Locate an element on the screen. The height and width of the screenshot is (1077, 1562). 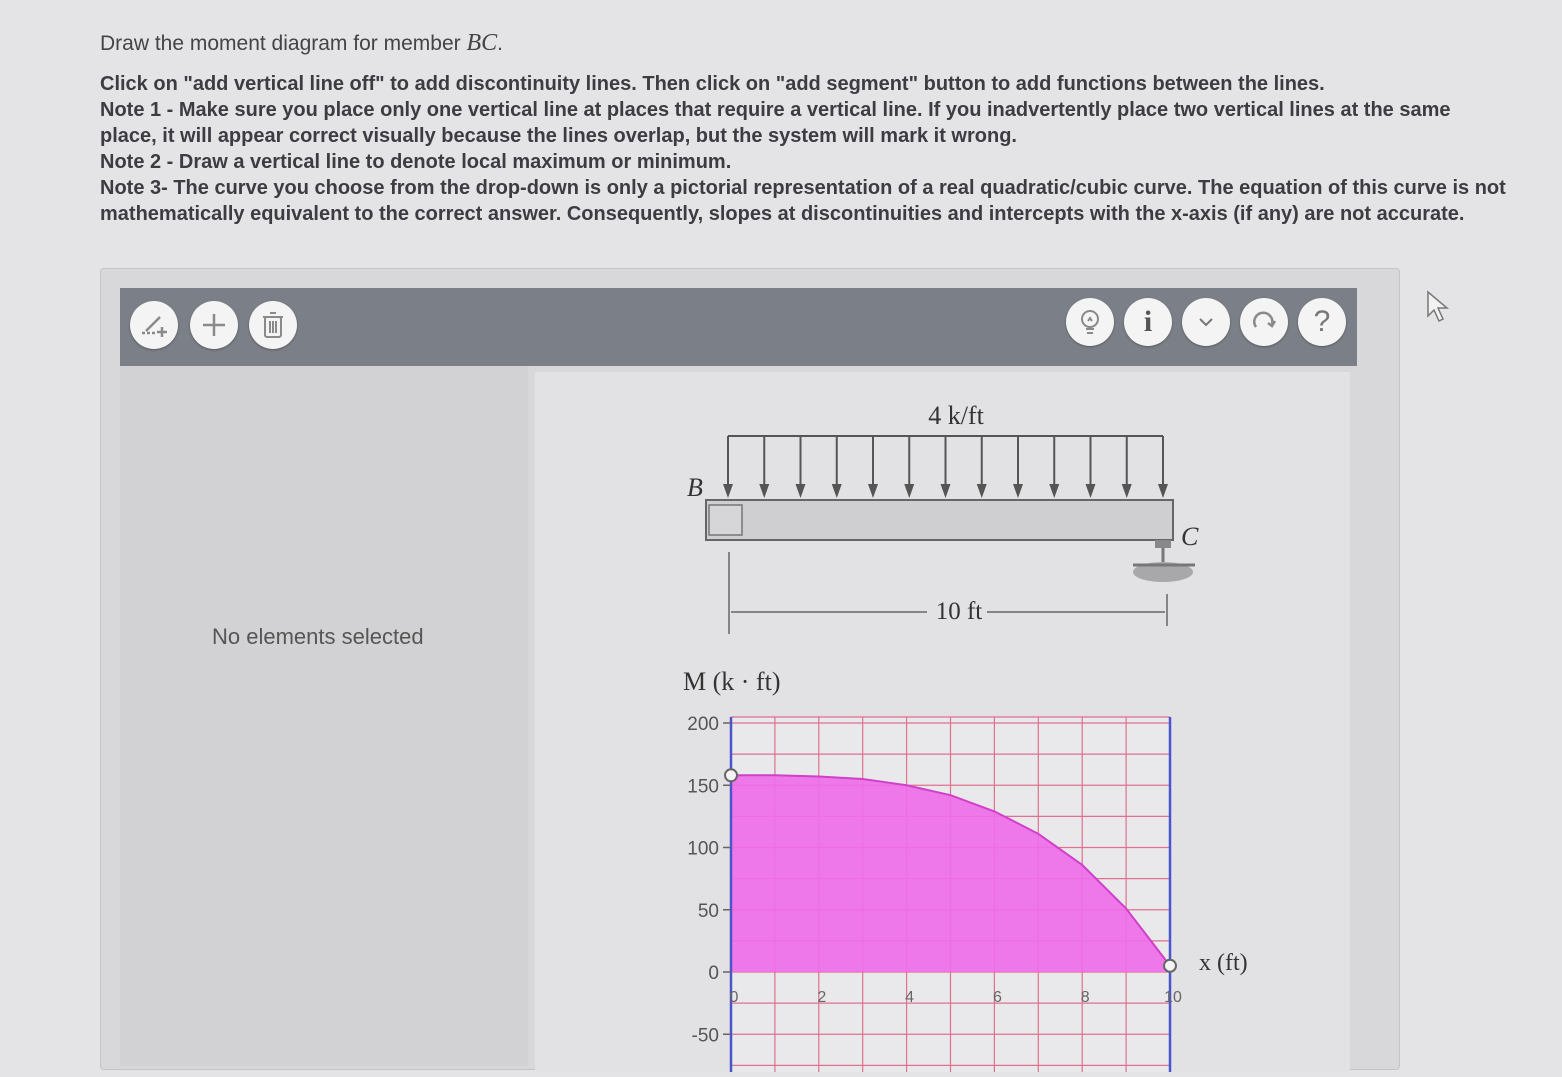
redo-button is located at coordinates (1264, 322).